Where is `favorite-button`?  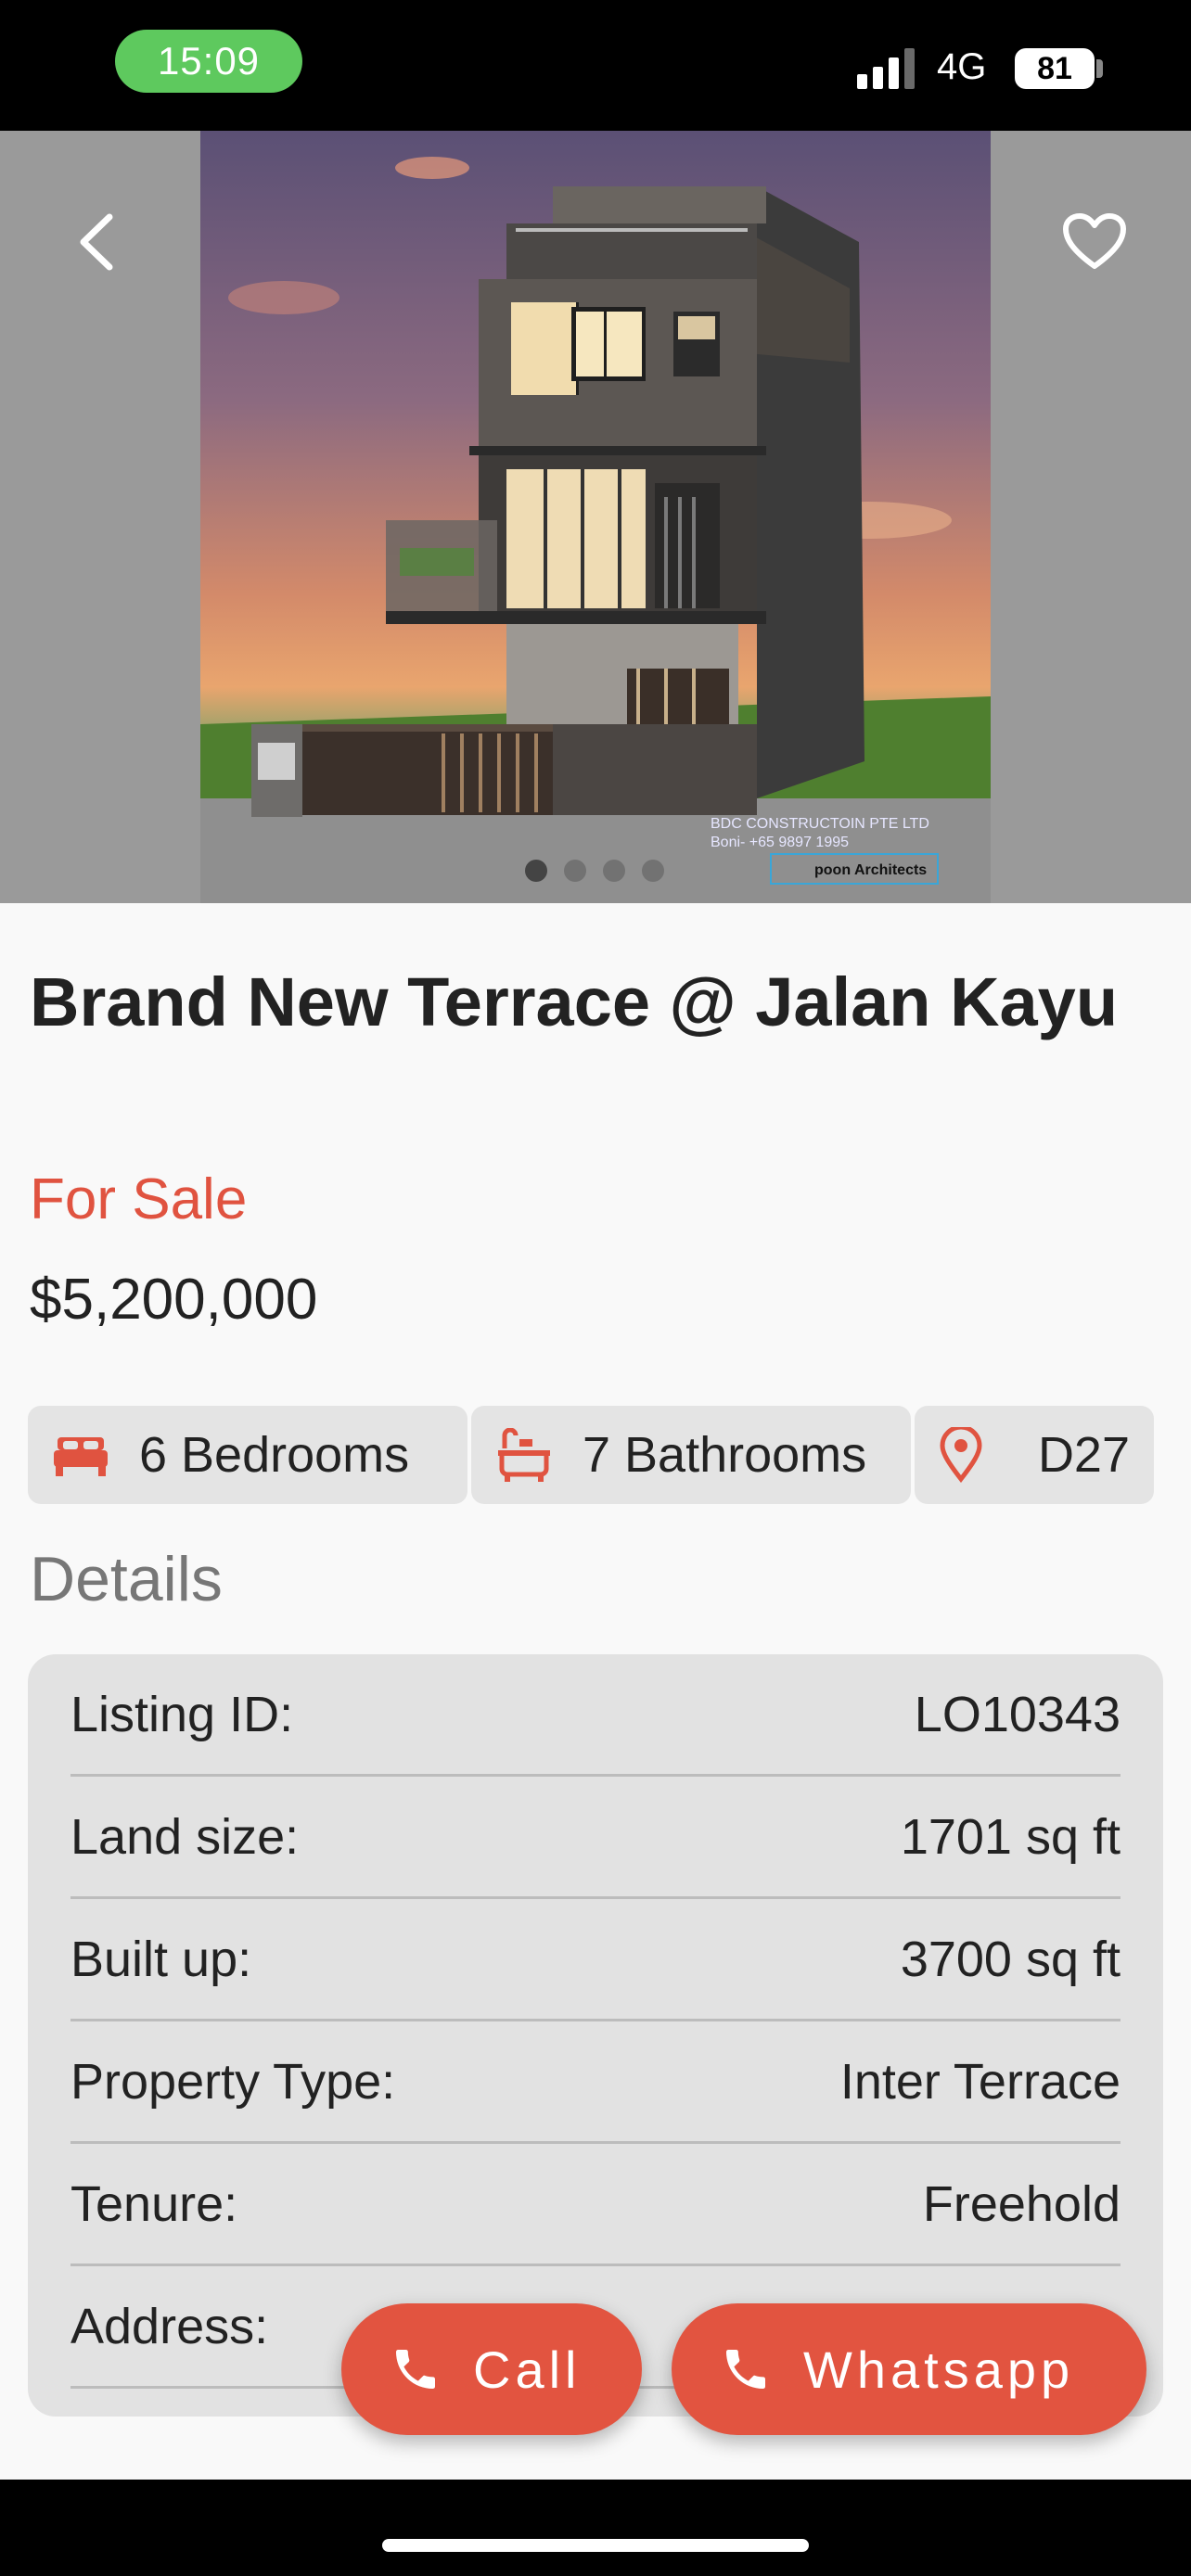
favorite-button is located at coordinates (1095, 242).